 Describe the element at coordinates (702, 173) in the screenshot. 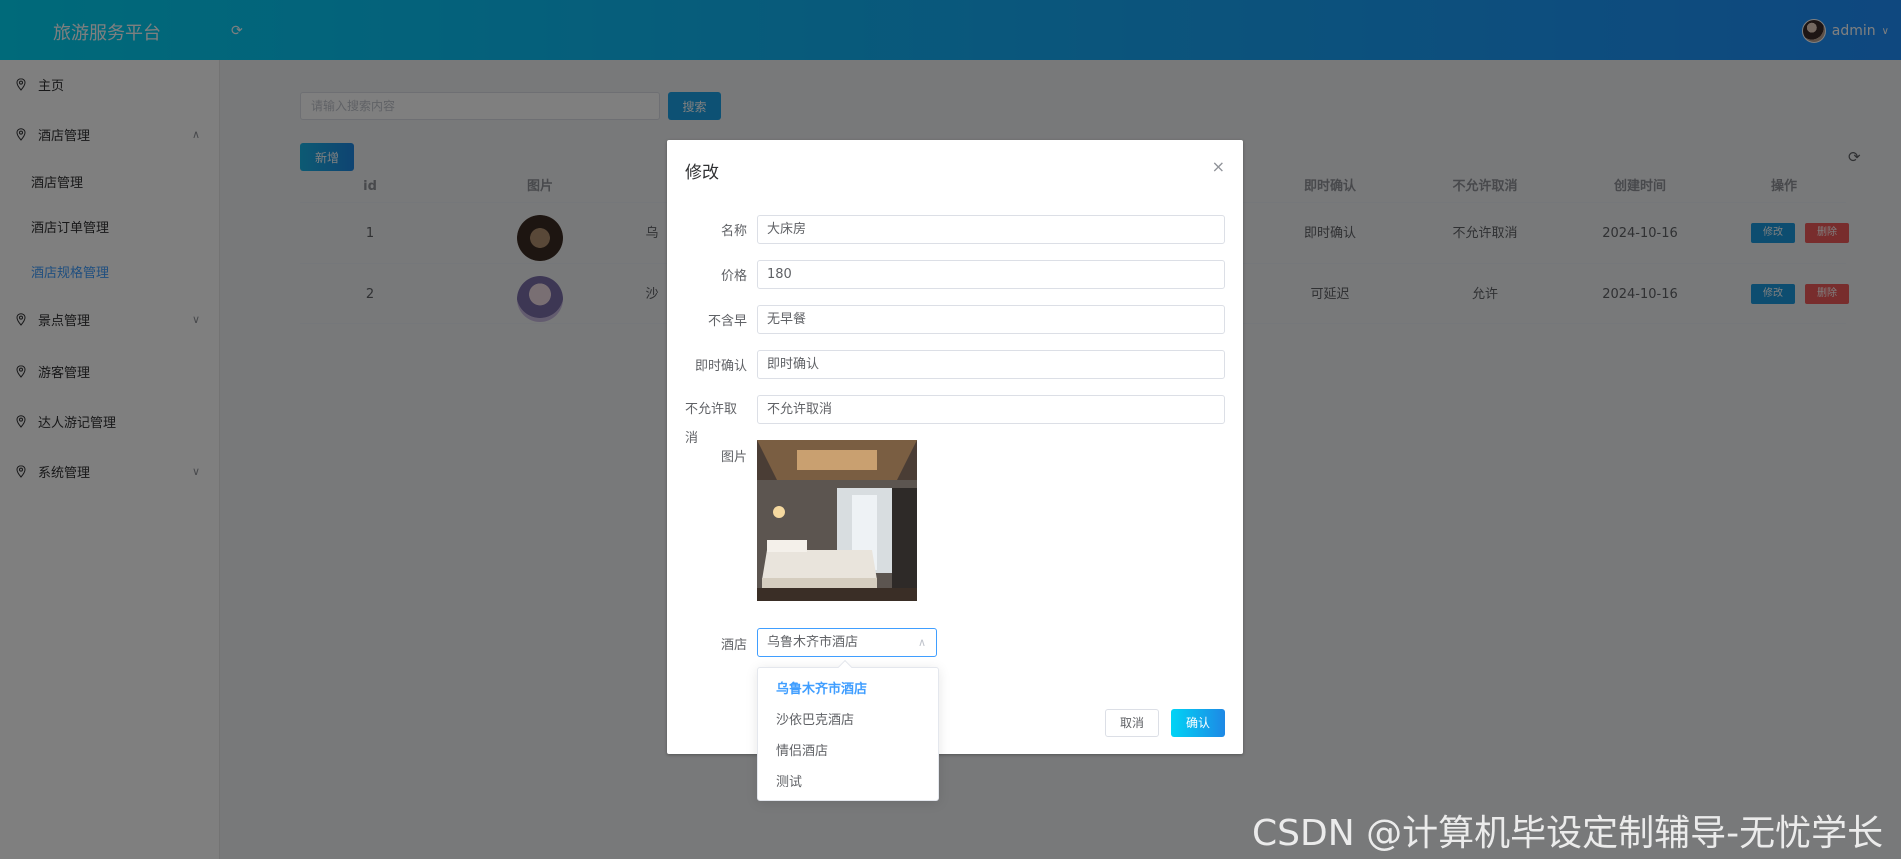

I see `dialog-title: 修改` at that location.